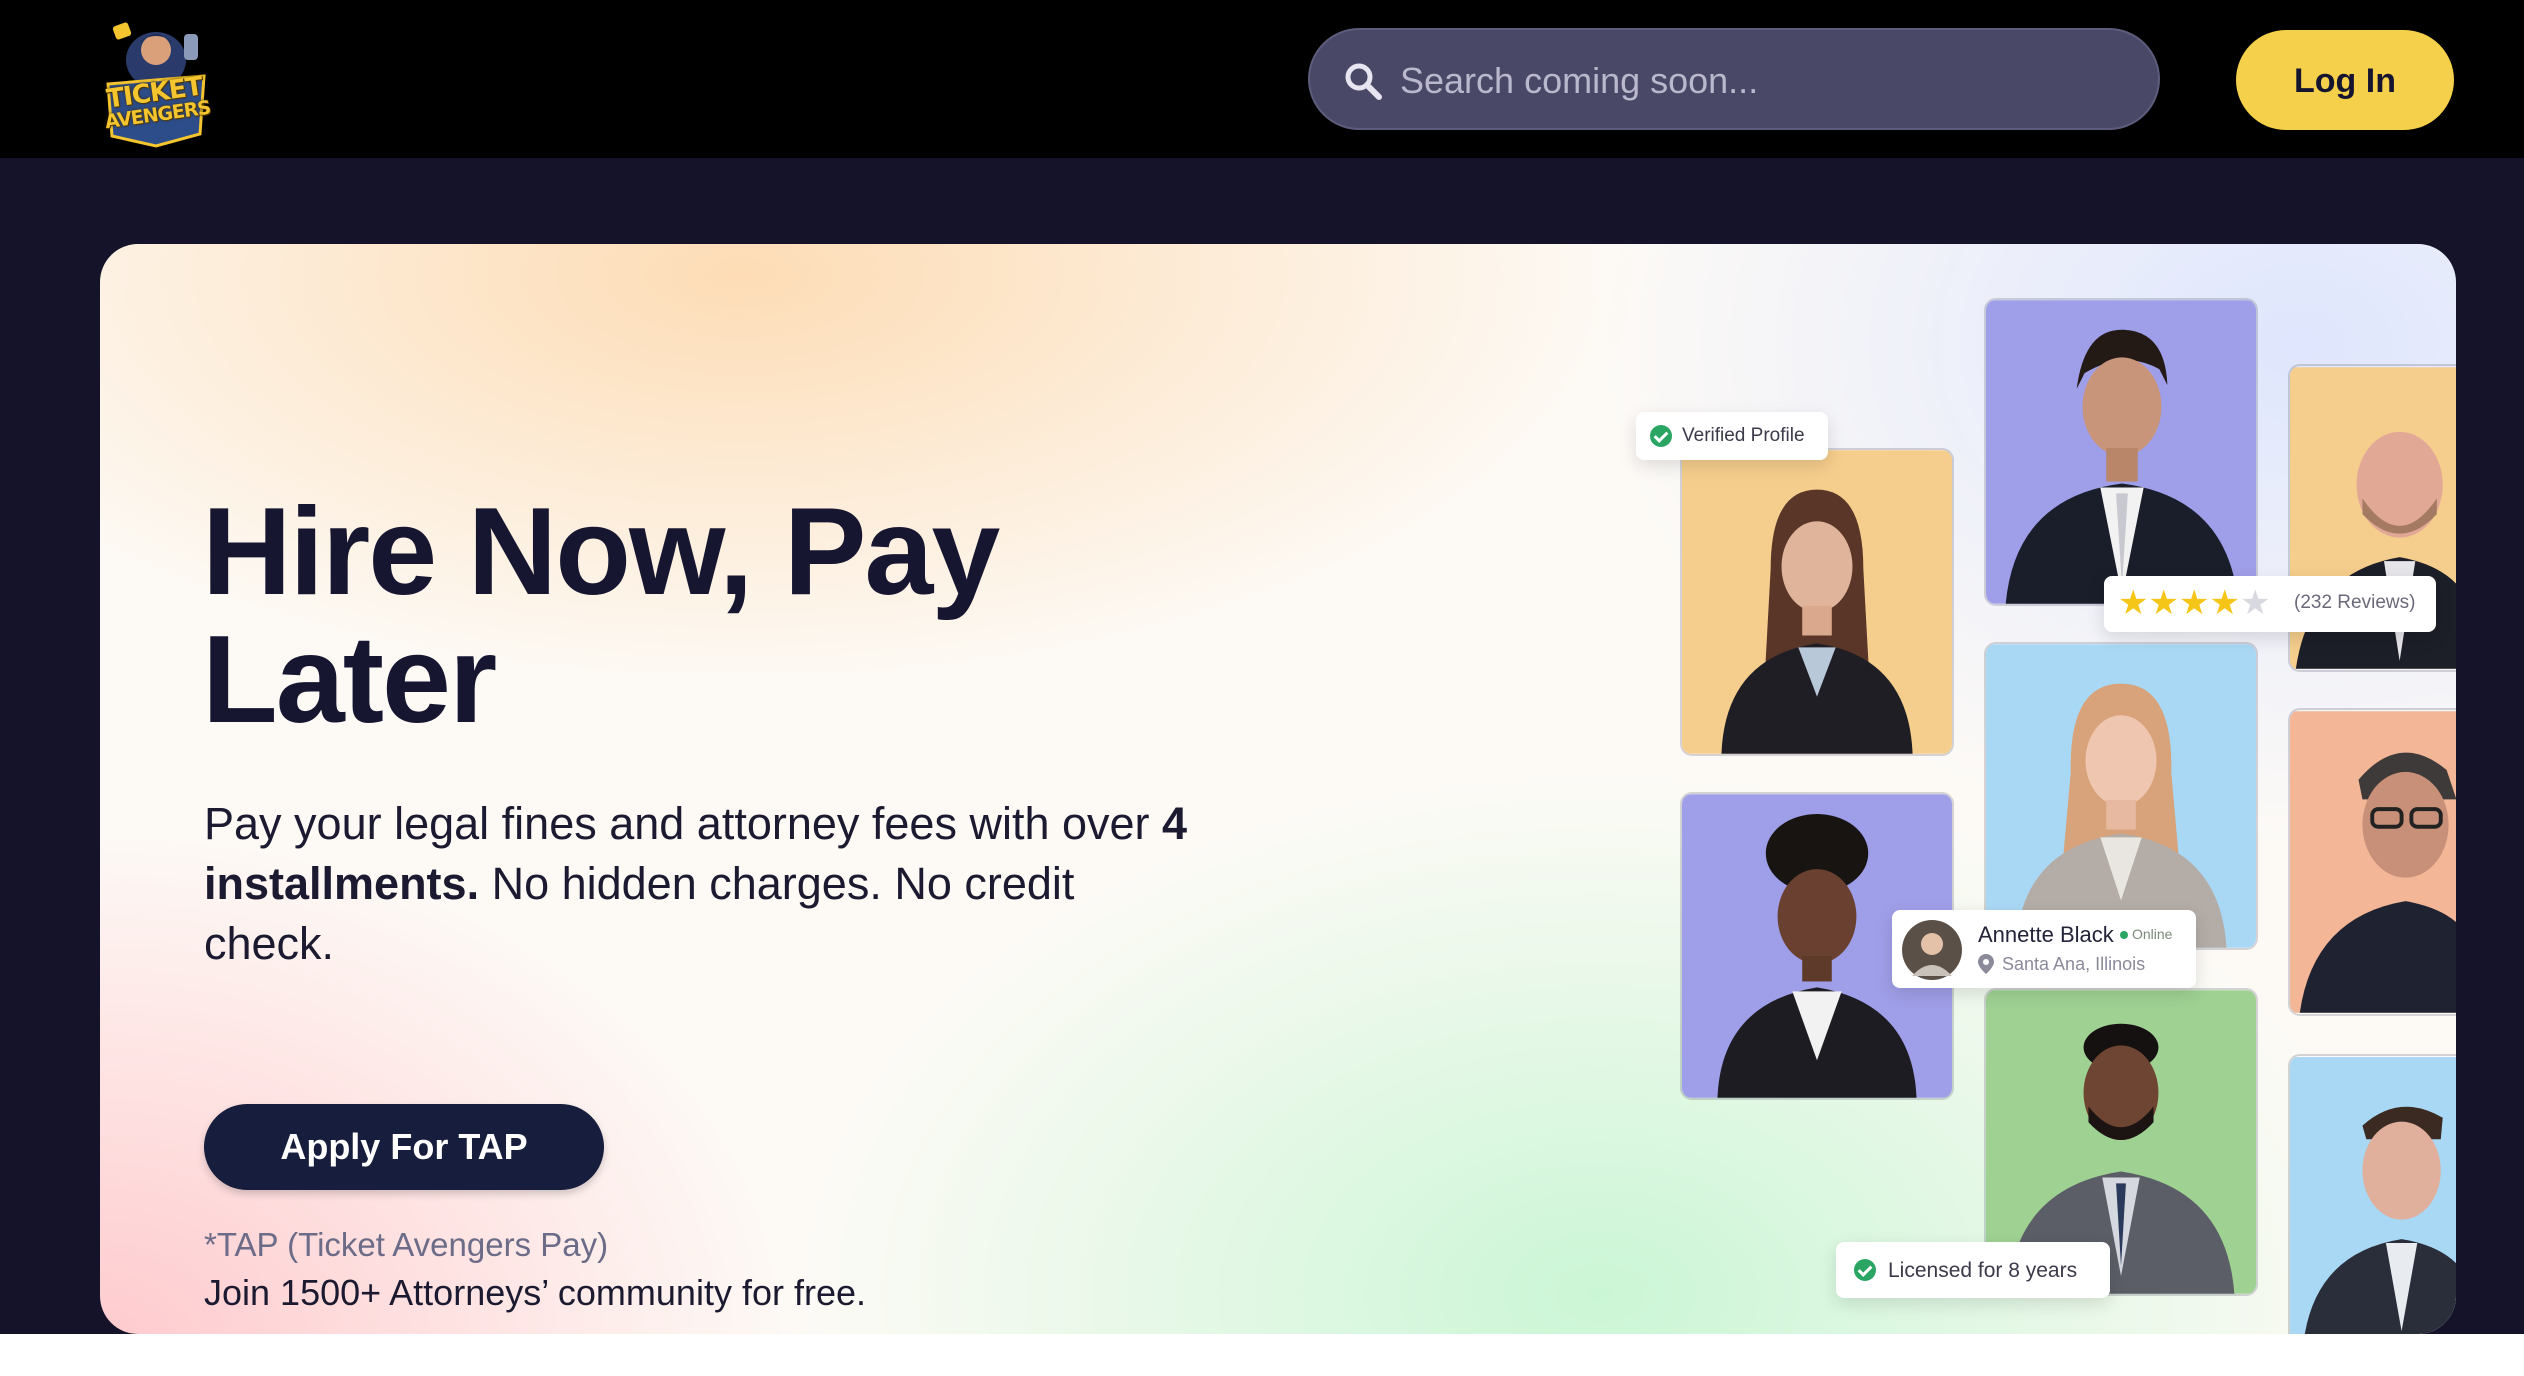 Image resolution: width=2524 pixels, height=1376 pixels. What do you see at coordinates (2124, 935) in the screenshot?
I see `online-dot-icon` at bounding box center [2124, 935].